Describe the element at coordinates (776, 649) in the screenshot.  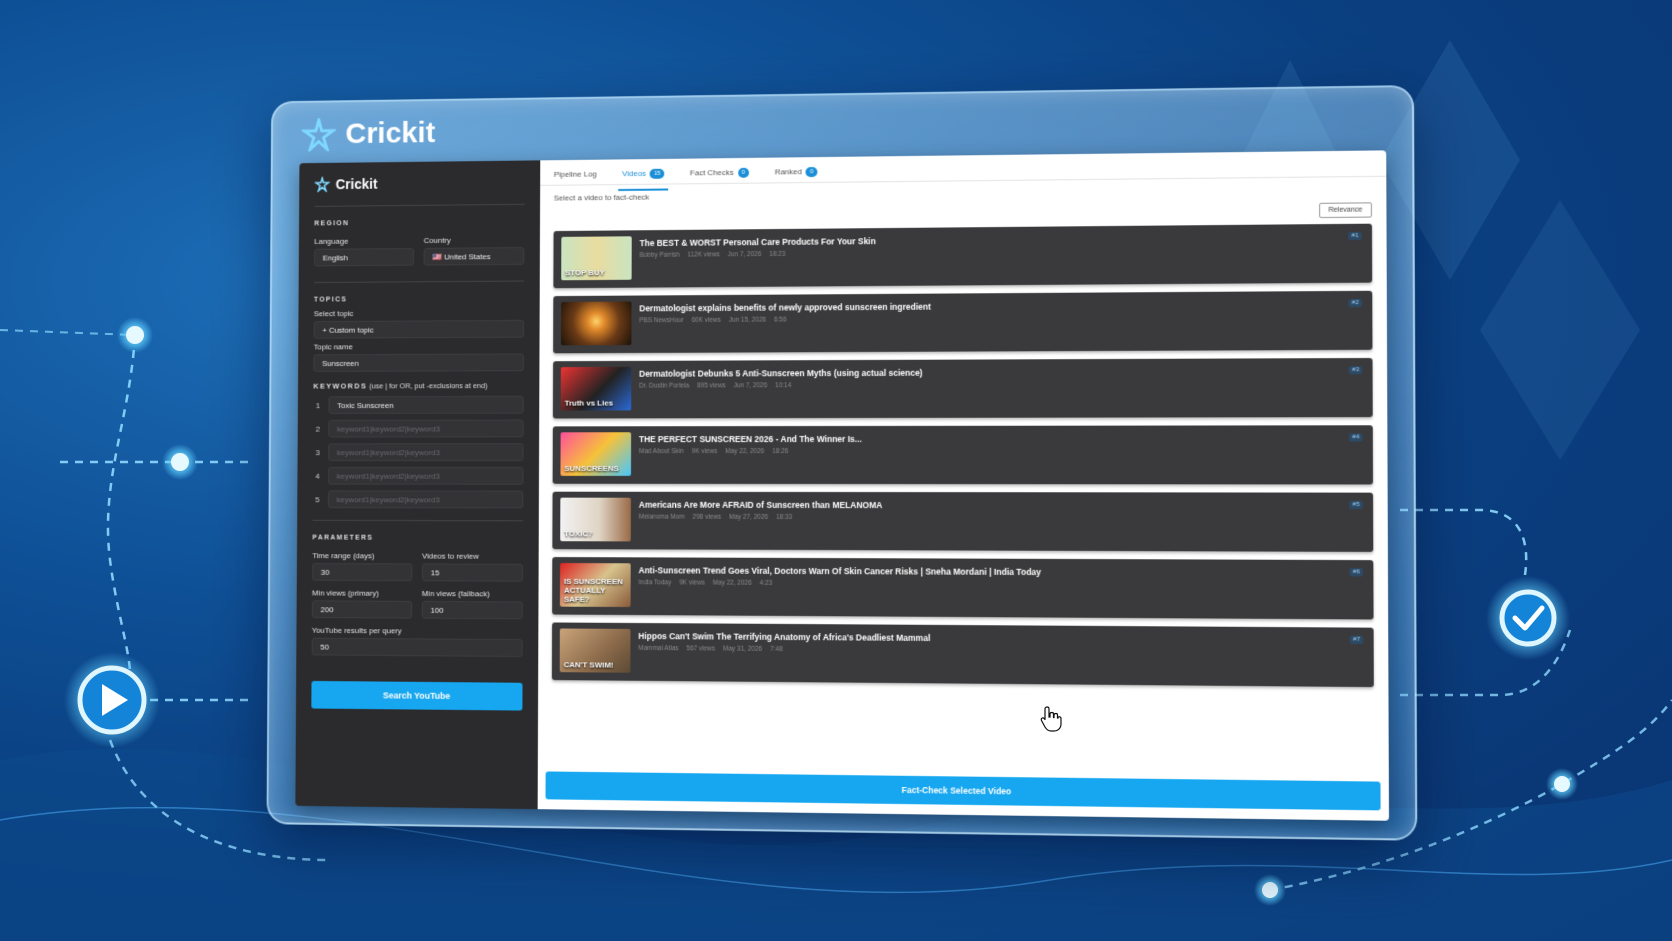
I see `video-duration: 7:48` at that location.